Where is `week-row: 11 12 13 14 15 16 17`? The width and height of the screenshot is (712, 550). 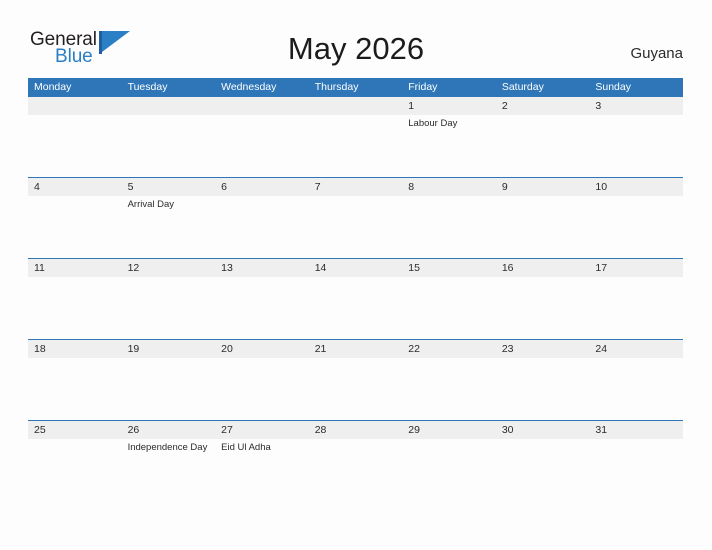
week-row: 11 12 13 14 15 16 17 is located at coordinates (355, 298).